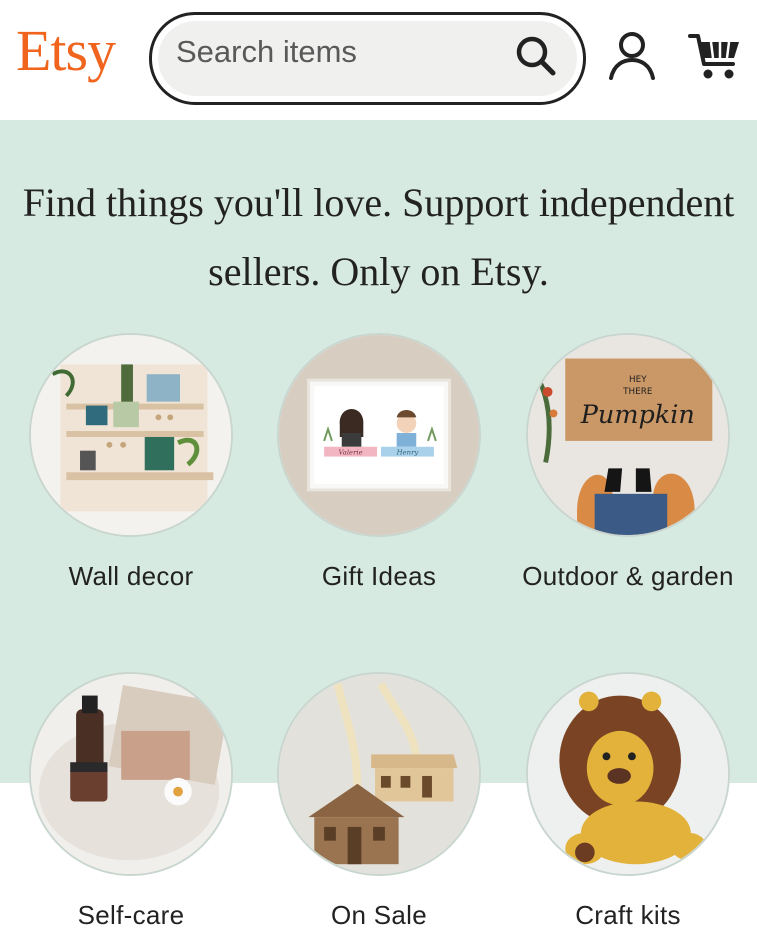 The width and height of the screenshot is (757, 950). I want to click on category-label: Craft kits, so click(628, 915).